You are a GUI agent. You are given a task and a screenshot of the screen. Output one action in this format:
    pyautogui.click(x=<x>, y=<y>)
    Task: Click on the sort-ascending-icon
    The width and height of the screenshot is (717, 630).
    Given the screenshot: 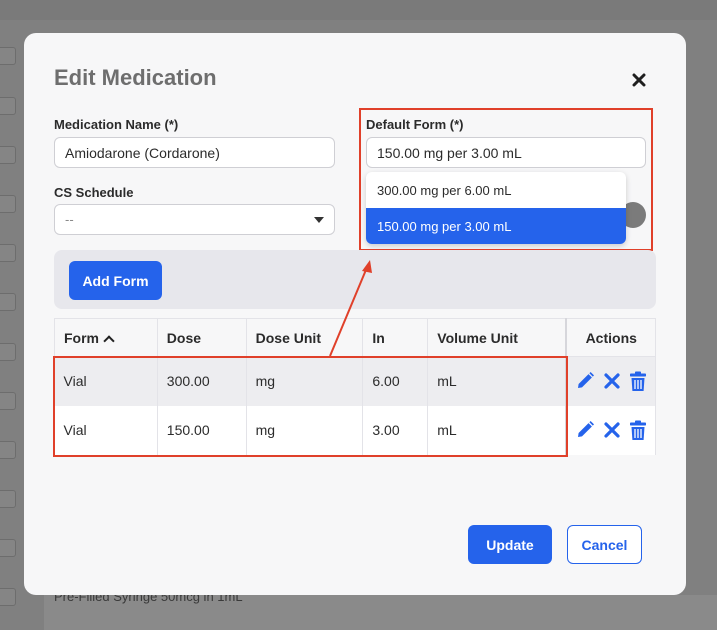 What is the action you would take?
    pyautogui.click(x=109, y=340)
    